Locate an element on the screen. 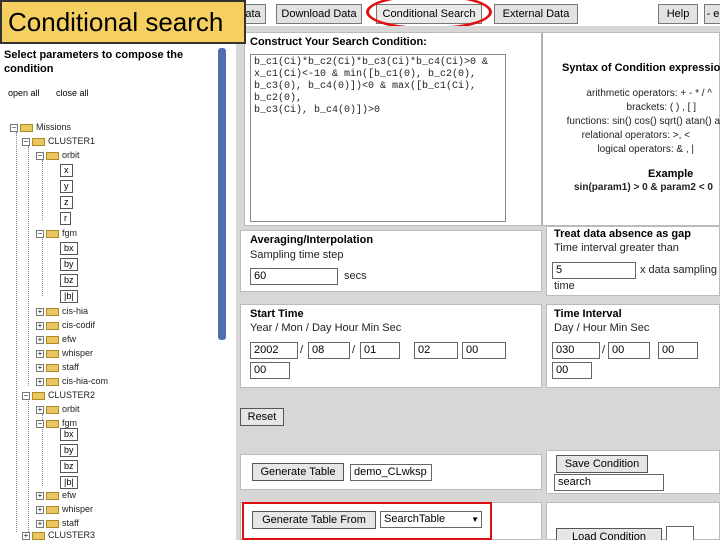 Image resolution: width=720 pixels, height=540 pixels. tree-c2-staff: + staff is located at coordinates (57, 523).